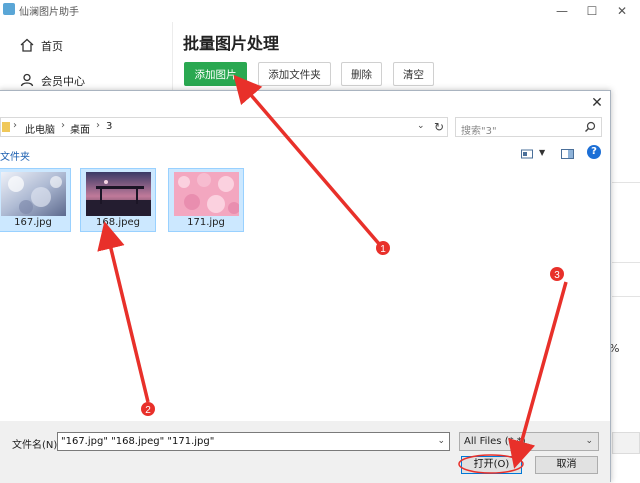 Image resolution: width=640 pixels, height=483 pixels. I want to click on svg-text: 3, so click(557, 275).